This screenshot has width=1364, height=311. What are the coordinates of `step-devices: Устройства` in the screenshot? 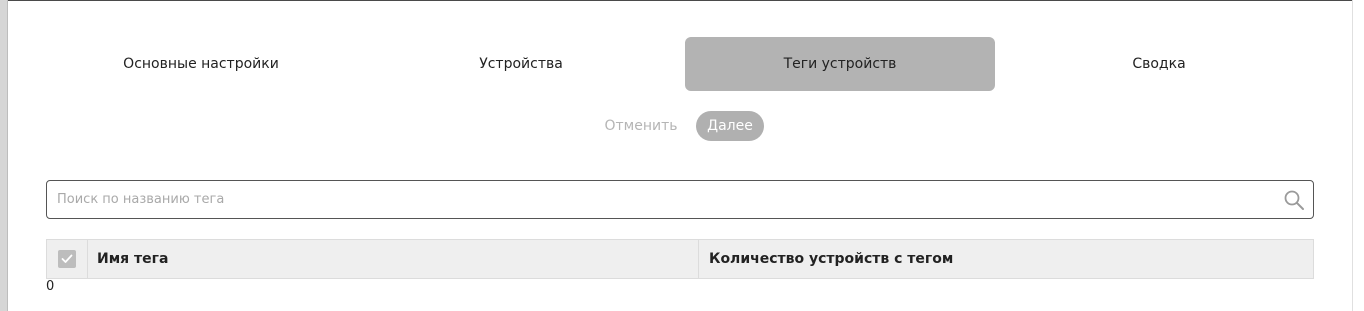 It's located at (521, 64).